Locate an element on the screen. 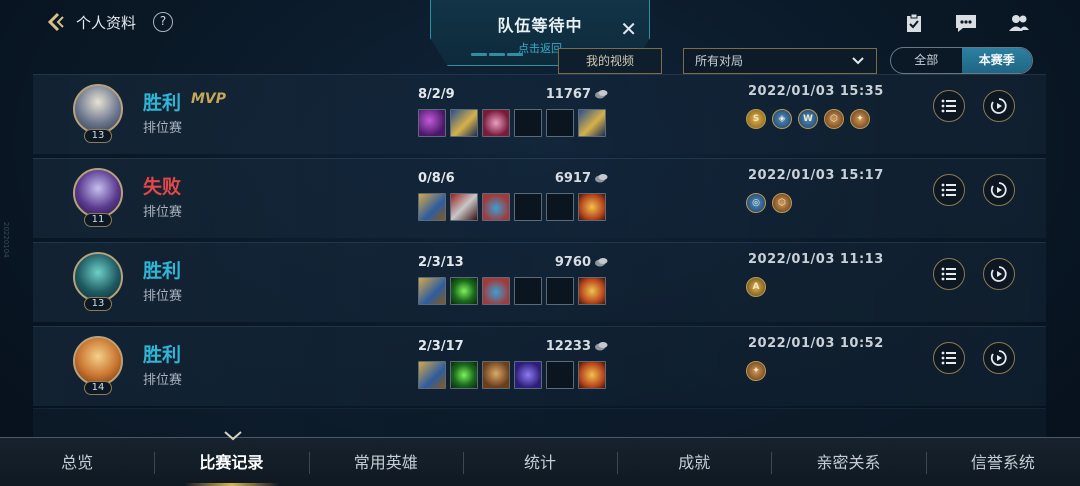  match-filter-select: 所有对局 is located at coordinates (780, 61).